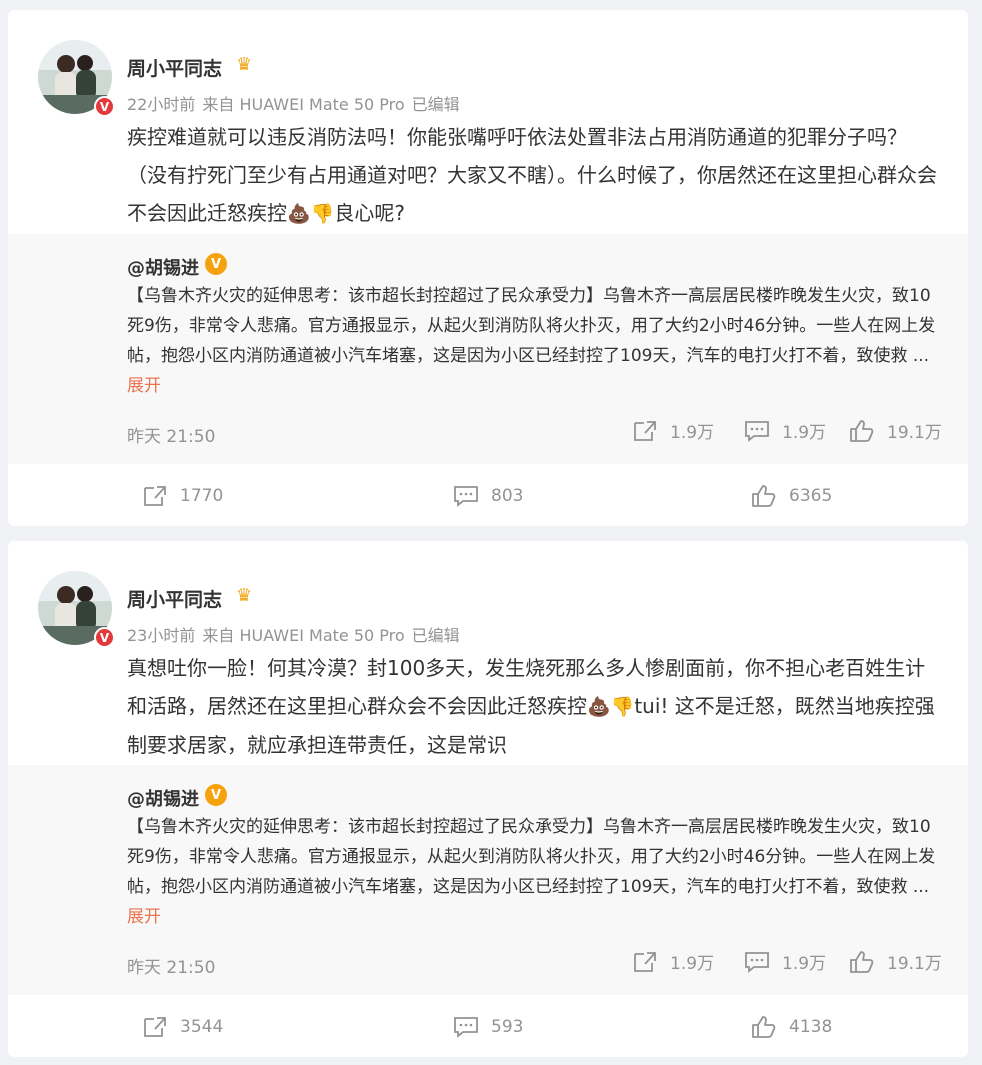  Describe the element at coordinates (507, 496) in the screenshot. I see `comment-count: 803` at that location.